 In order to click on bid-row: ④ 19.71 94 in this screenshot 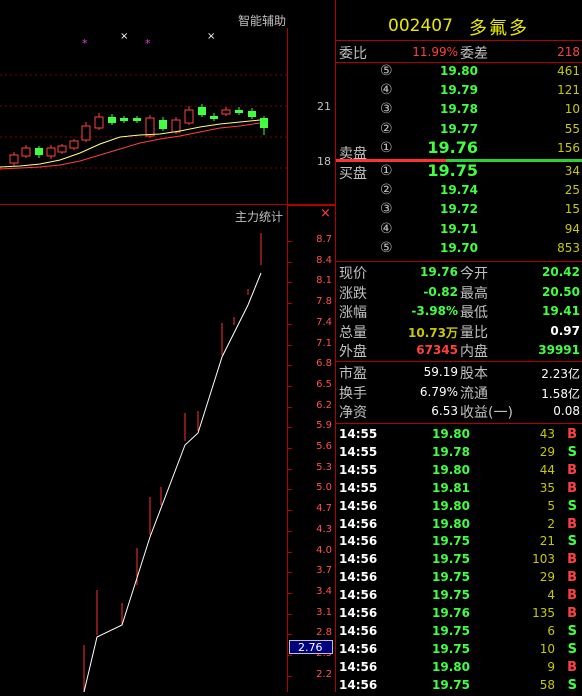, I will do `click(459, 230)`.